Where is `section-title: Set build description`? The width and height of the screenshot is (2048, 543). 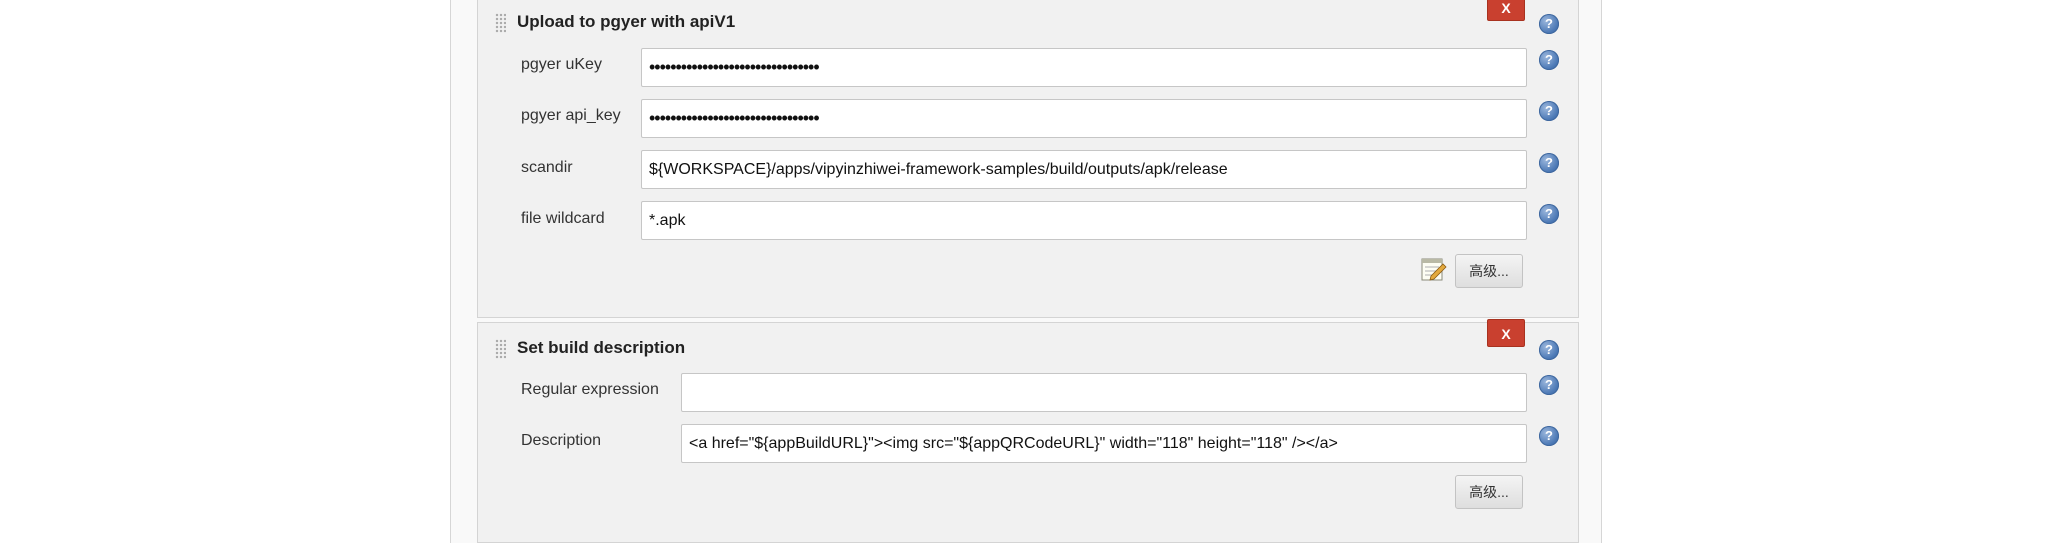
section-title: Set build description is located at coordinates (601, 347).